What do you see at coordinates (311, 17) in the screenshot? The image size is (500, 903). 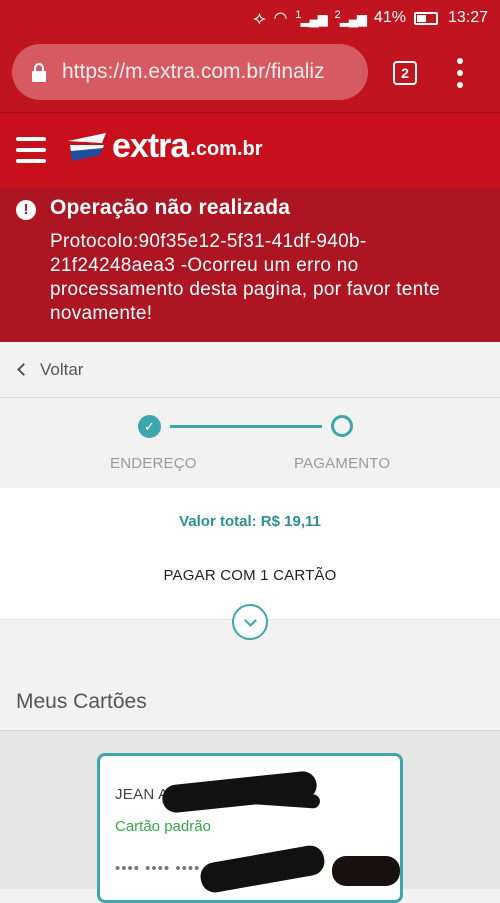 I see `signal-sim1-icon: 1▂▄▆` at bounding box center [311, 17].